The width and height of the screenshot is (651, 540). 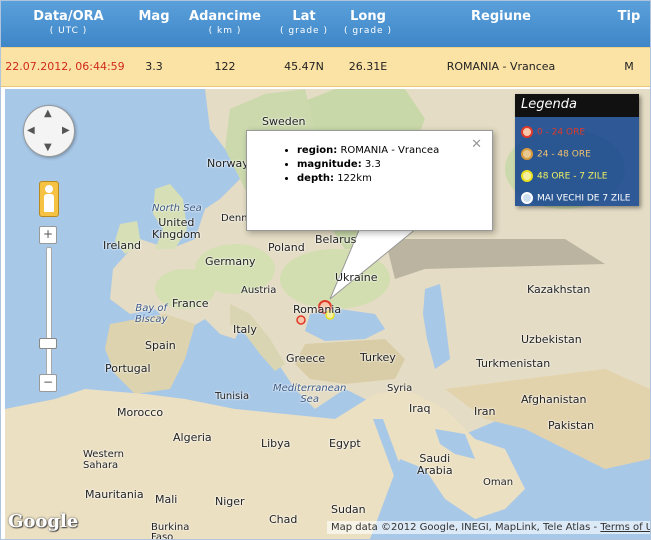 I want to click on info-depth-value: 122km, so click(x=354, y=178).